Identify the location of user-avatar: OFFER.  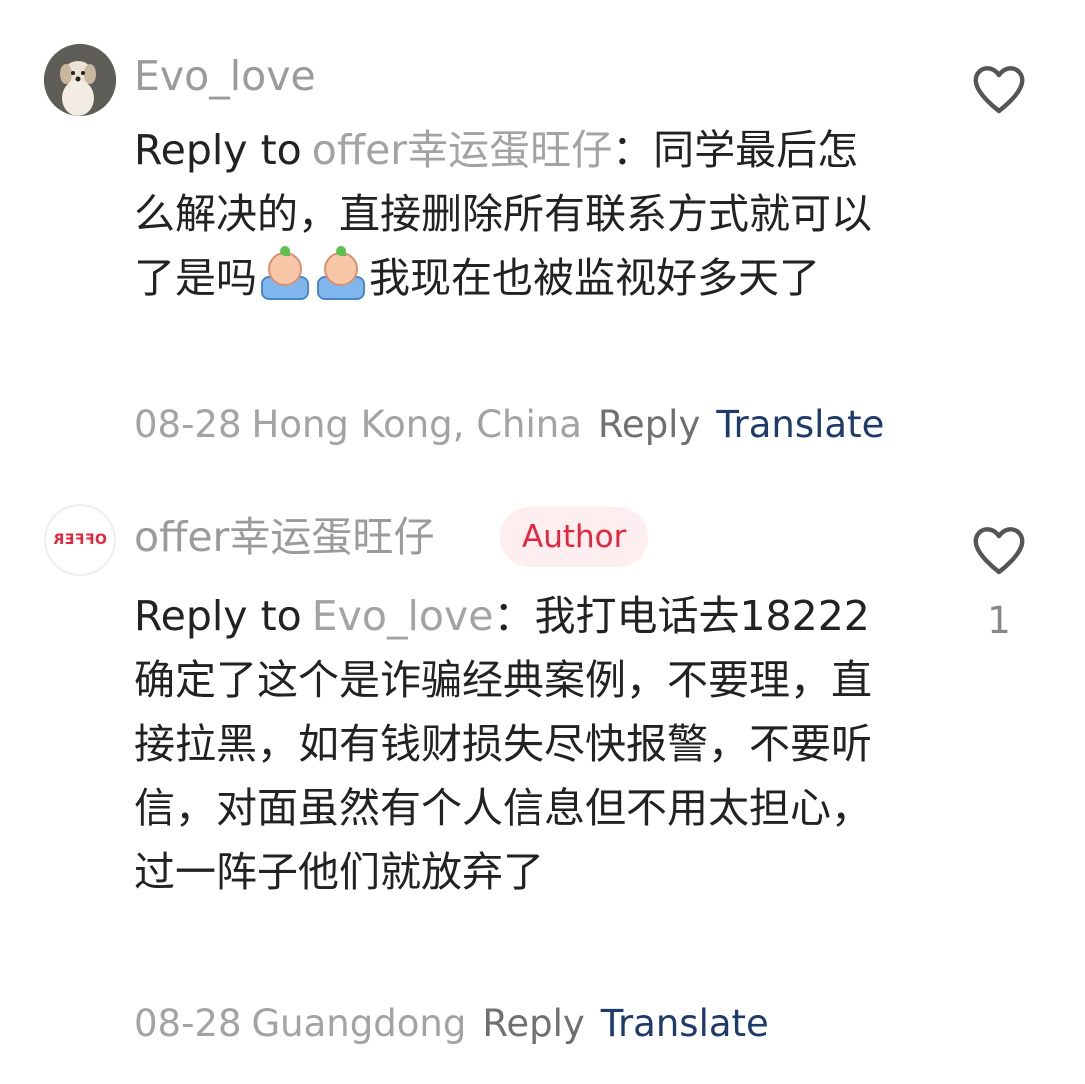
(80, 540).